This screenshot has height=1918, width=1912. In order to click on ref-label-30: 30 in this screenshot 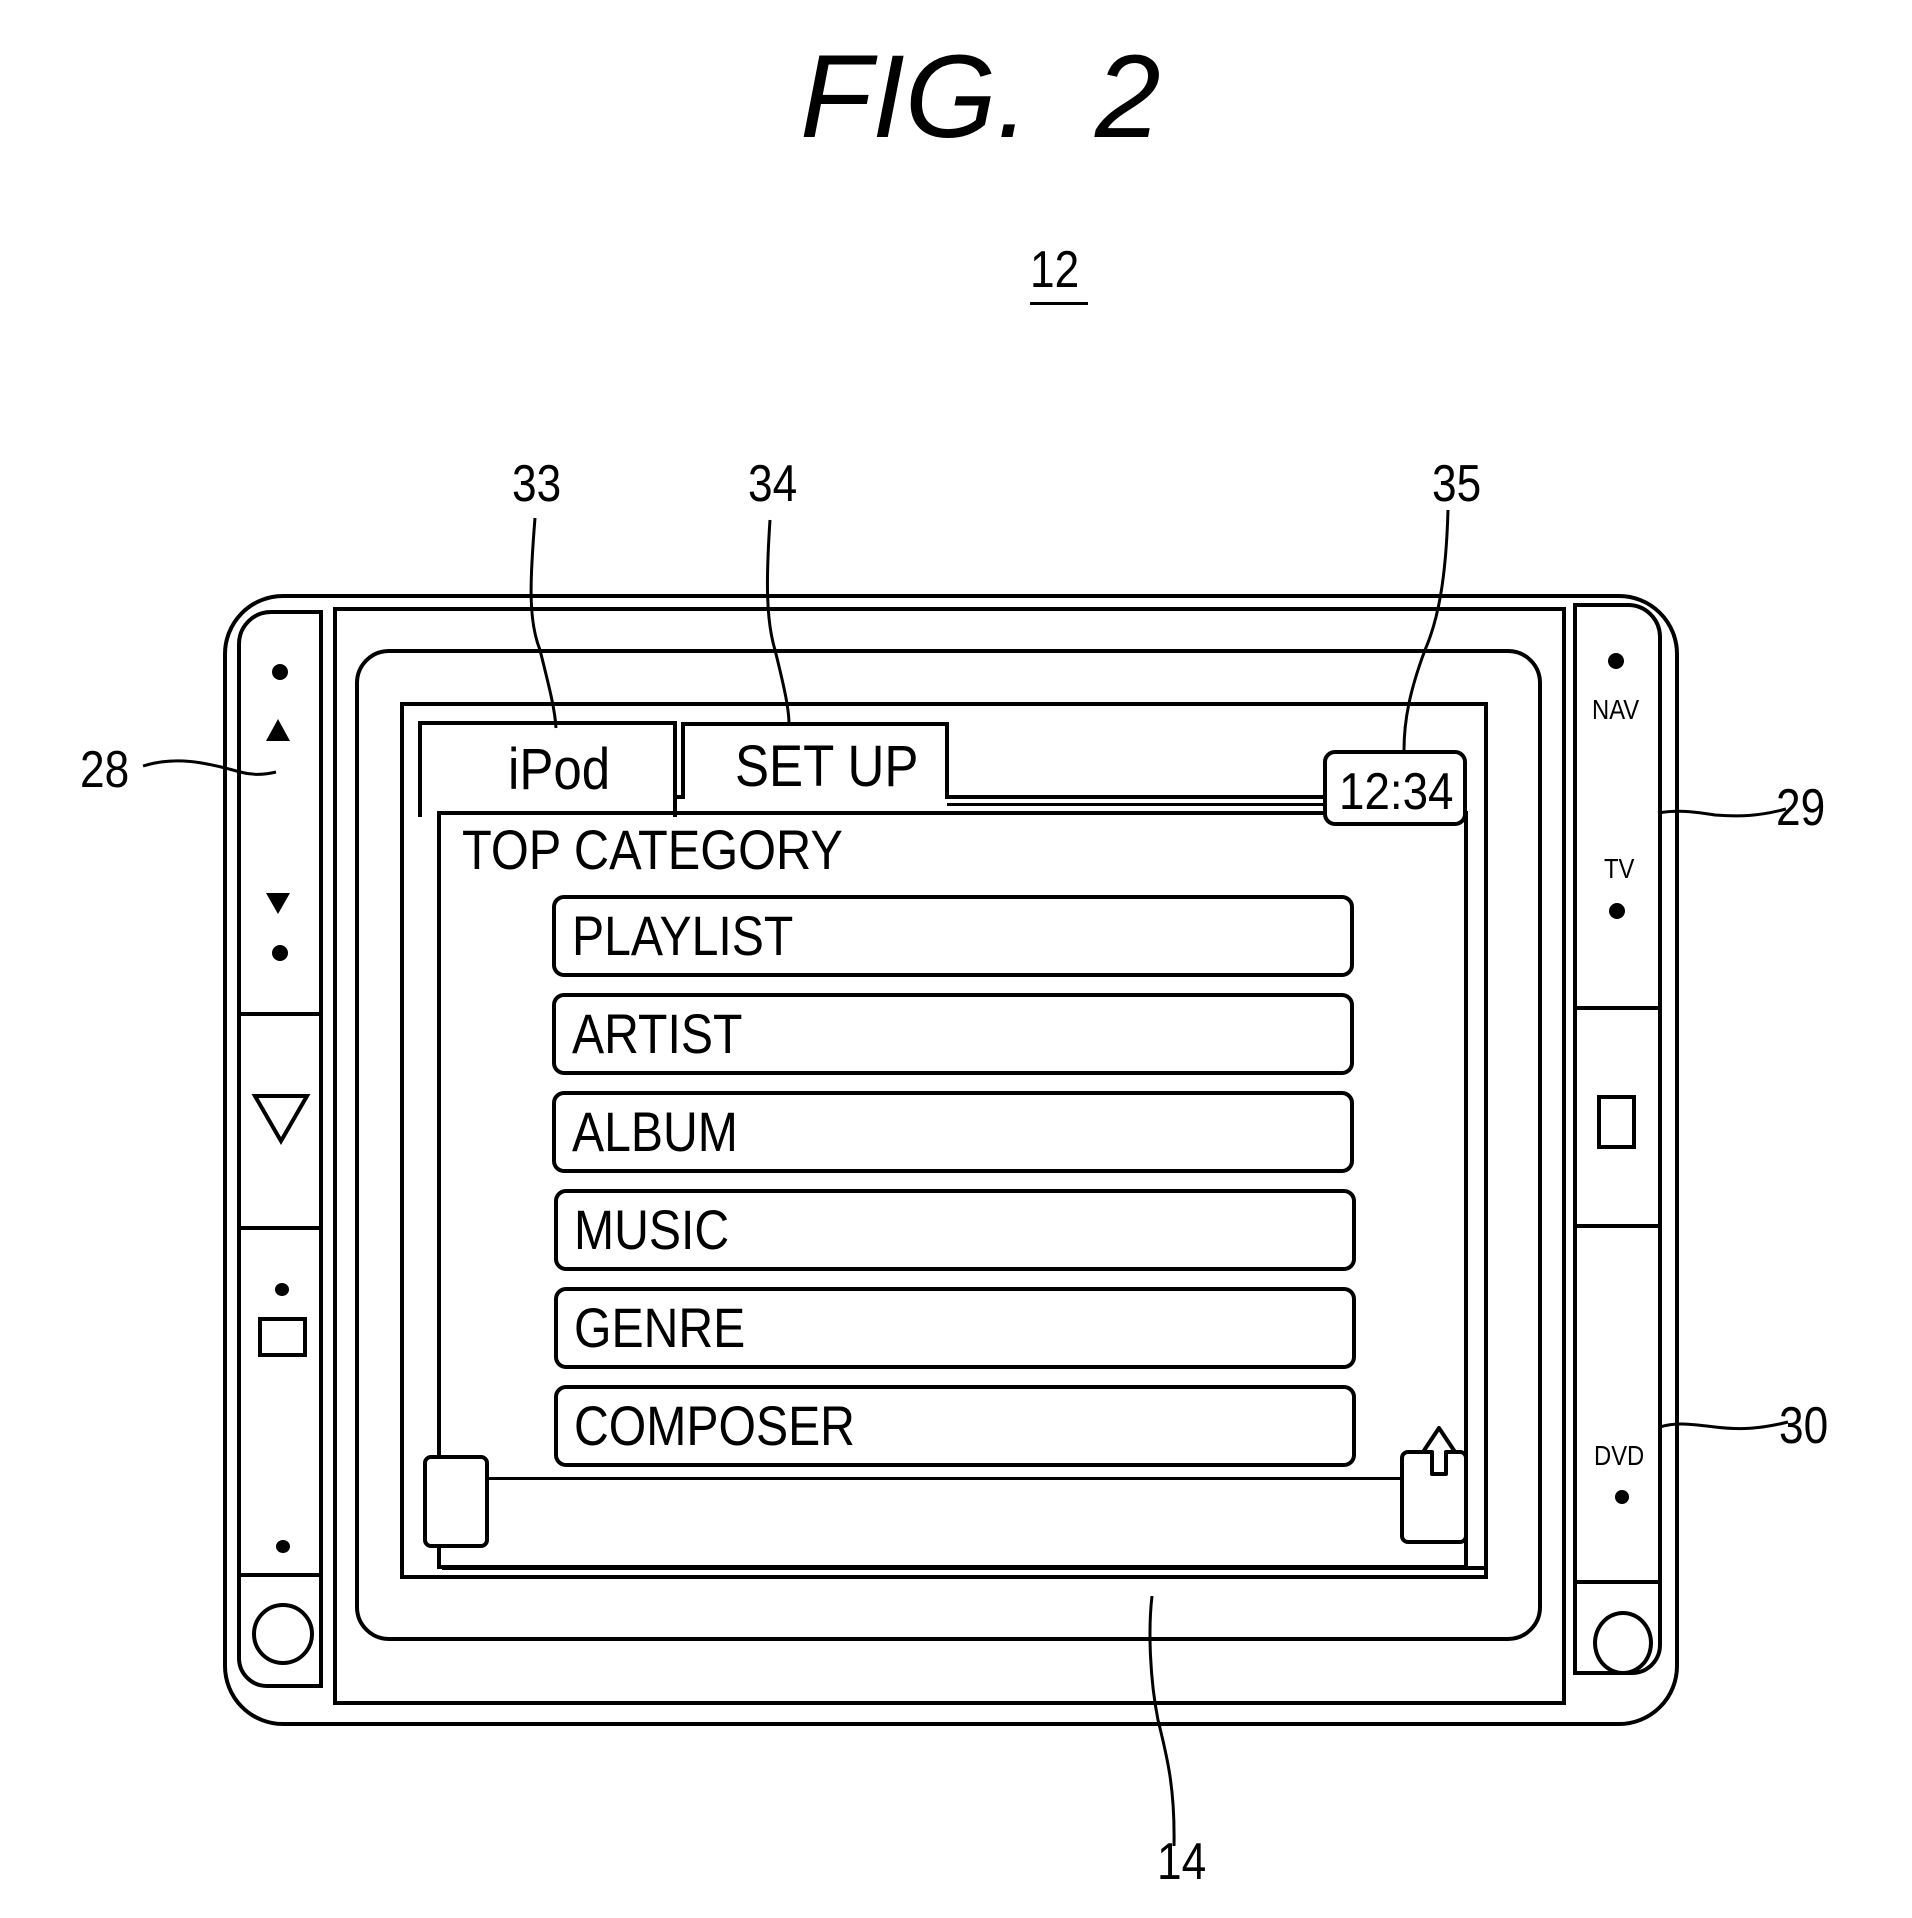, I will do `click(1808, 1426)`.